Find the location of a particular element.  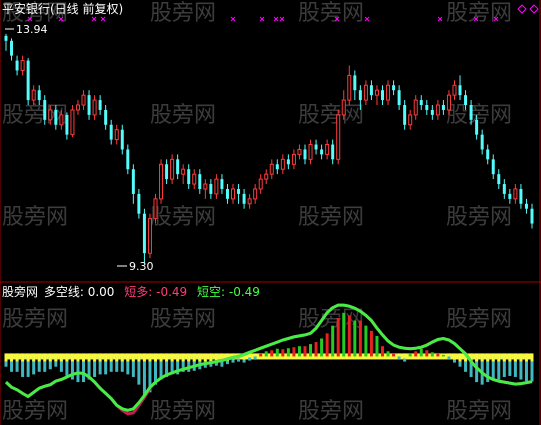

max-price-label: 13.94 is located at coordinates (32, 29).